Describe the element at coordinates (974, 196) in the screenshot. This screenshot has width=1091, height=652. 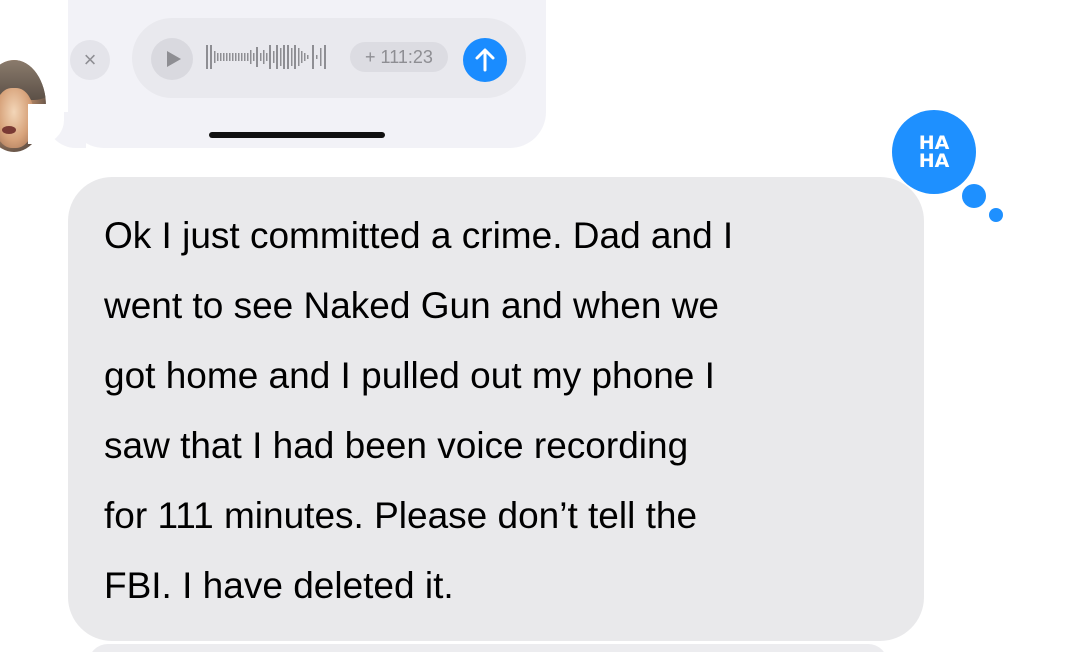
I see `tapback-tail-dot` at that location.